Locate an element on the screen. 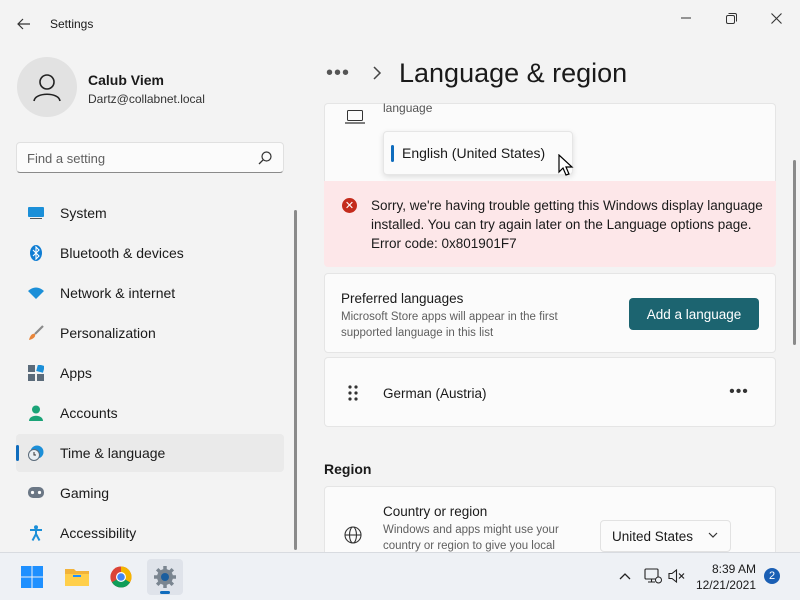 The image size is (800, 600). user-icon is located at coordinates (47, 88).